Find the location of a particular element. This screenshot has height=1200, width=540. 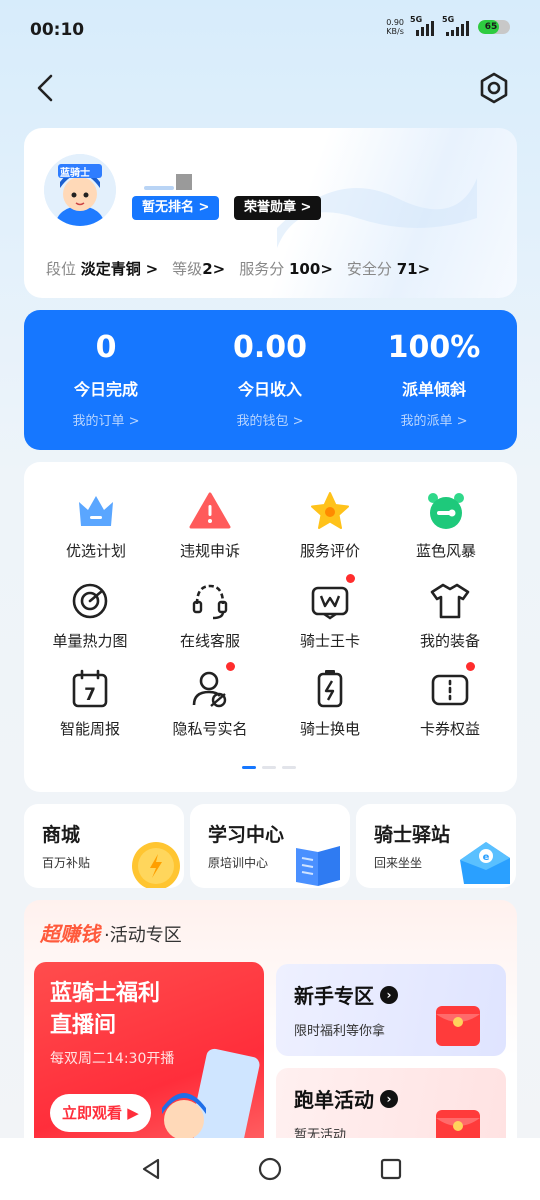

grid-item-coupons: 卡券权益 is located at coordinates (450, 705).